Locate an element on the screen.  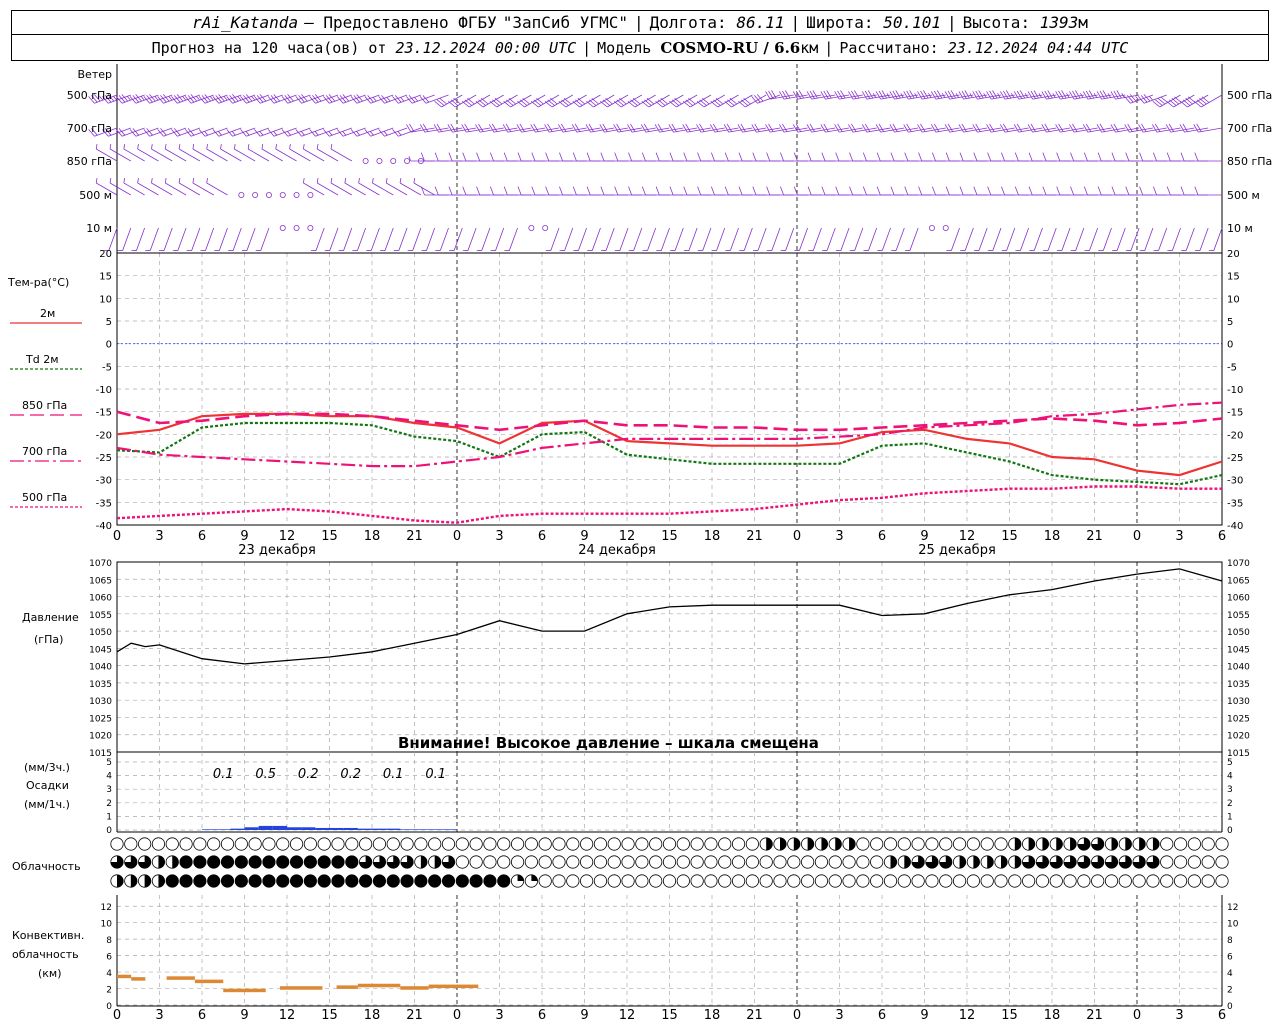
conv-ytick-right: 4 is located at coordinates (1230, 974).